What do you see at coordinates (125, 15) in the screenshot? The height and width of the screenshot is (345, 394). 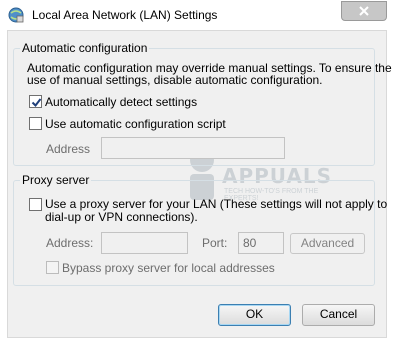 I see `window-title: Local Area Network (LAN) Settings` at bounding box center [125, 15].